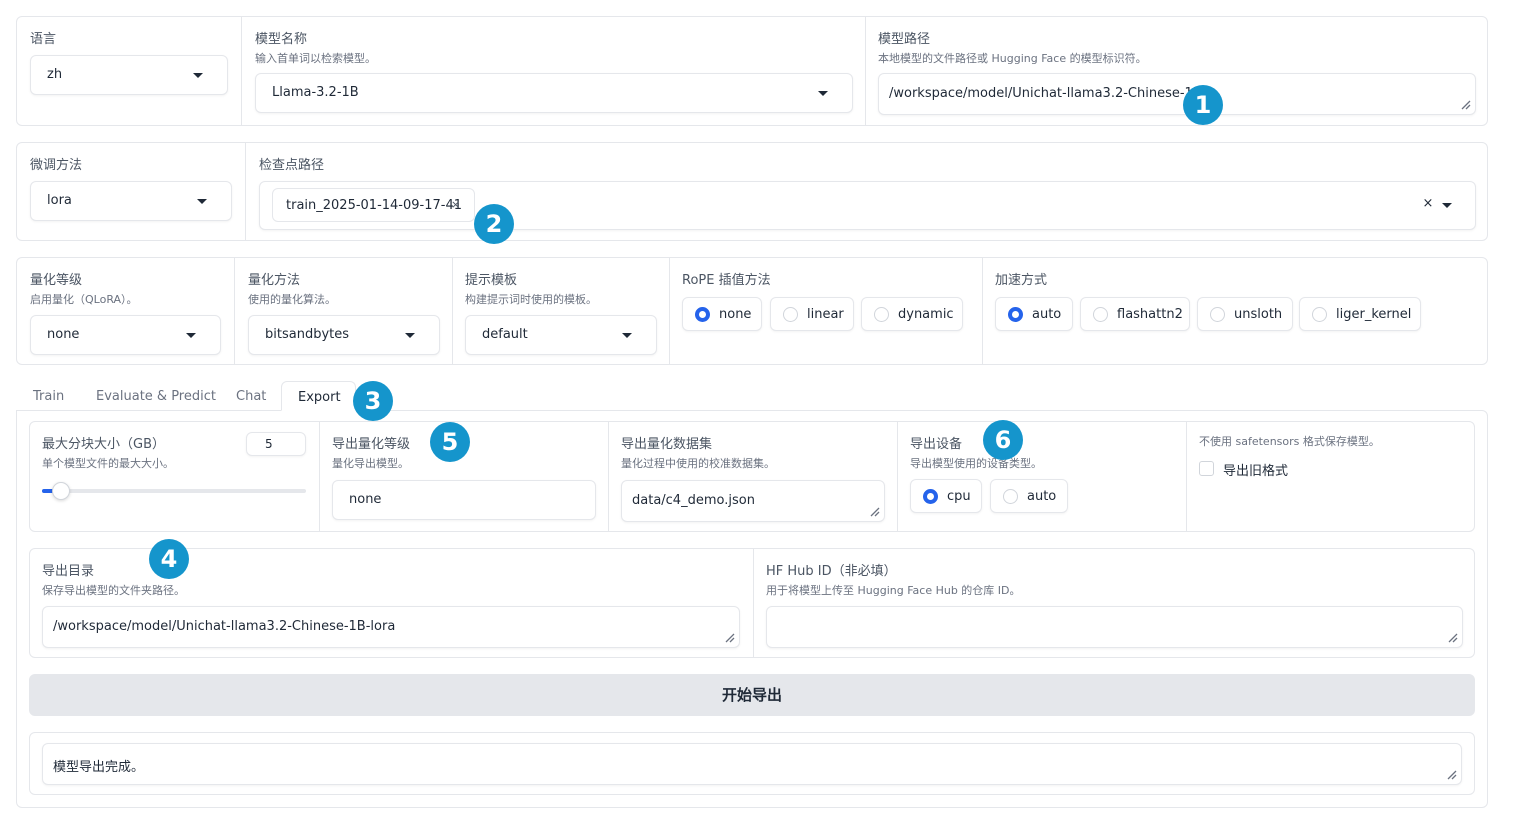 The width and height of the screenshot is (1516, 822). I want to click on export-output-box: 模型导出完成。, so click(752, 764).